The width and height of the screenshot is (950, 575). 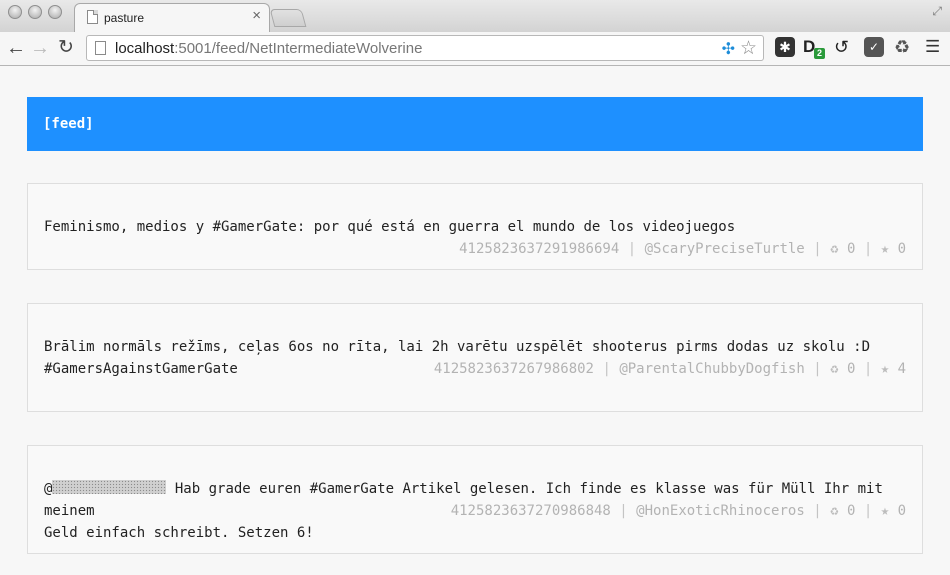 I want to click on post-id: 4125823637291986694, so click(x=539, y=249).